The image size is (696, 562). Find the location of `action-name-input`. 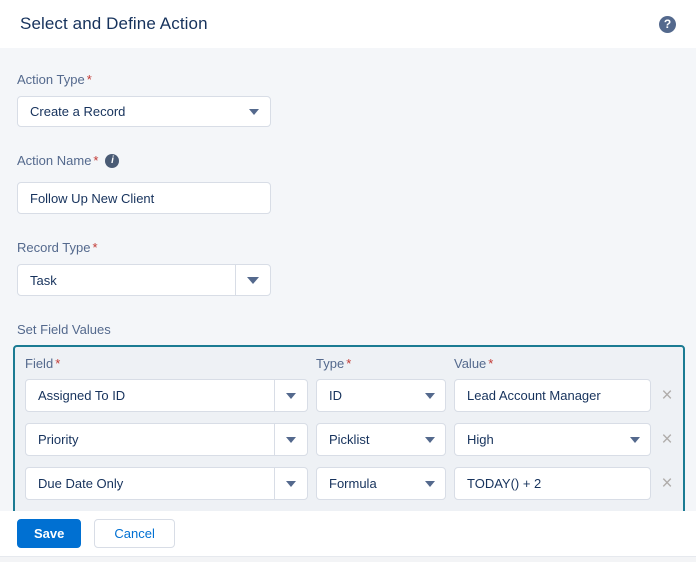

action-name-input is located at coordinates (144, 198).